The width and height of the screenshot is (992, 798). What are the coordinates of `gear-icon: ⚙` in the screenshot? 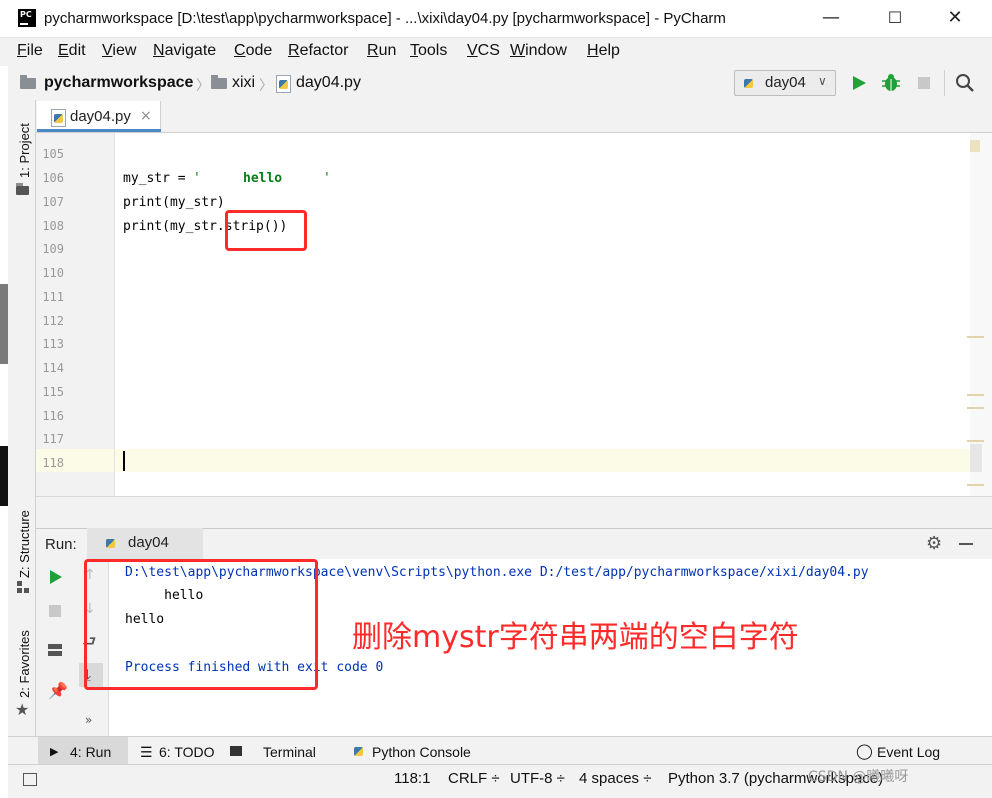 It's located at (934, 543).